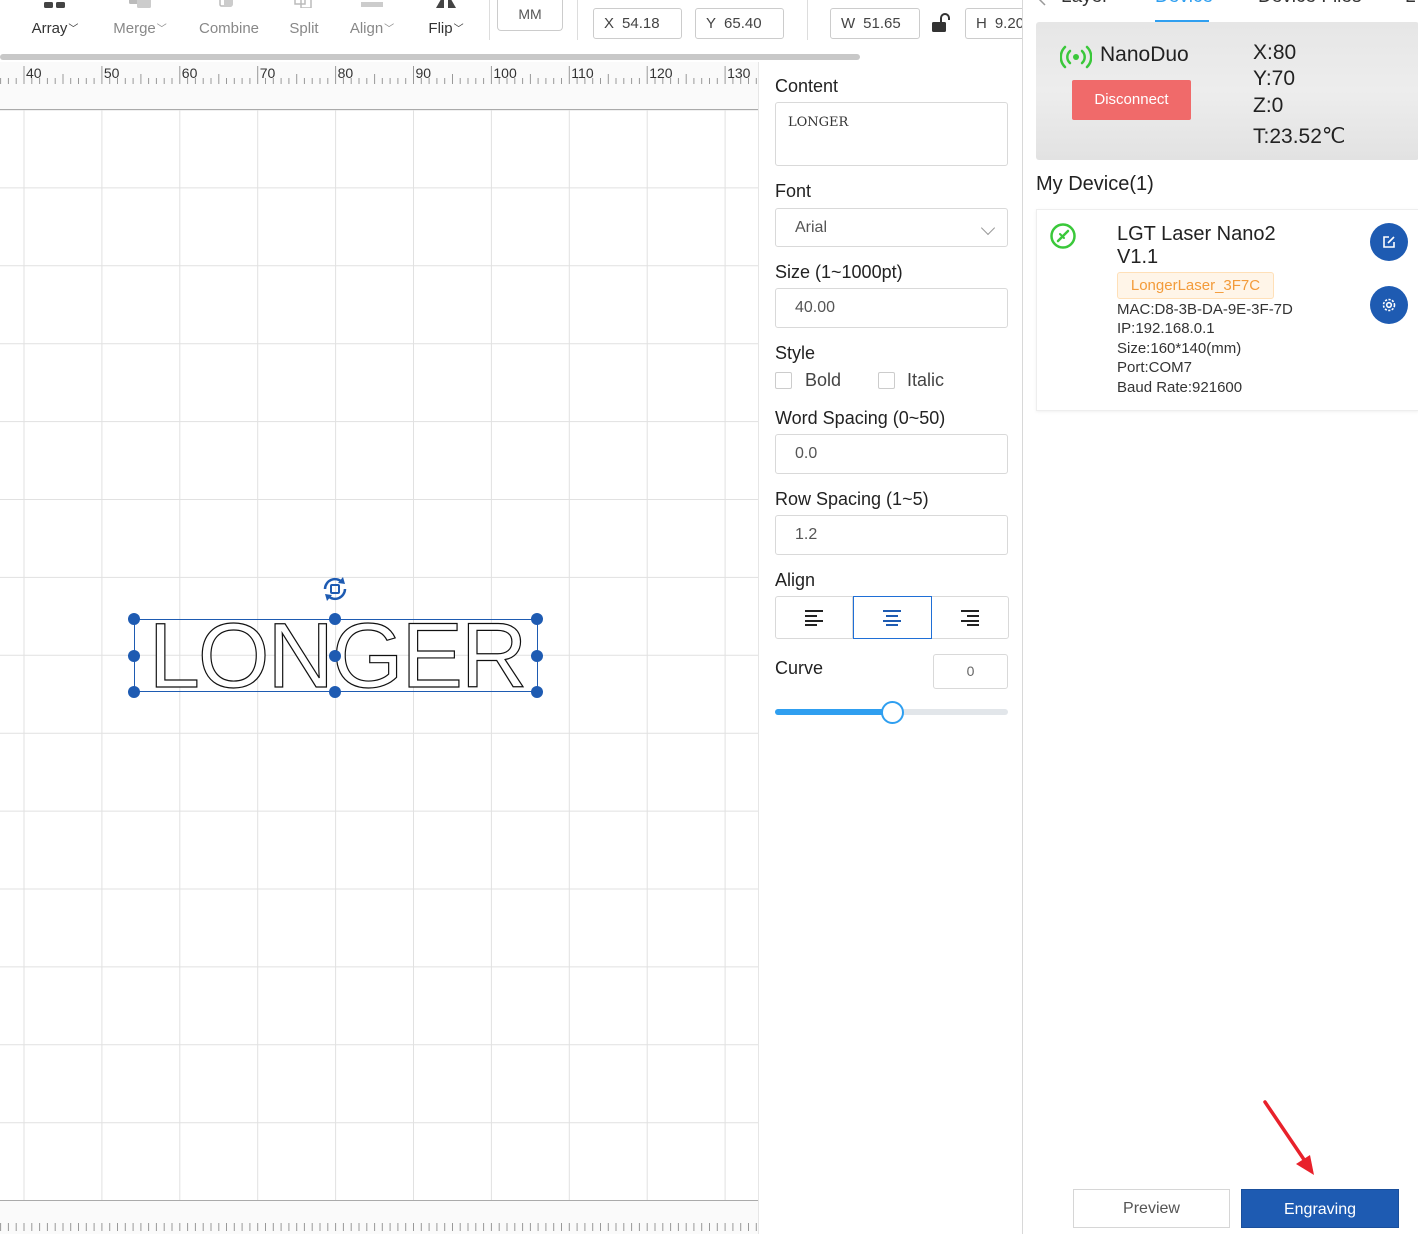 The height and width of the screenshot is (1234, 1418). Describe the element at coordinates (1196, 245) in the screenshot. I see `device-model: LGT Laser Nano2 V1.1` at that location.